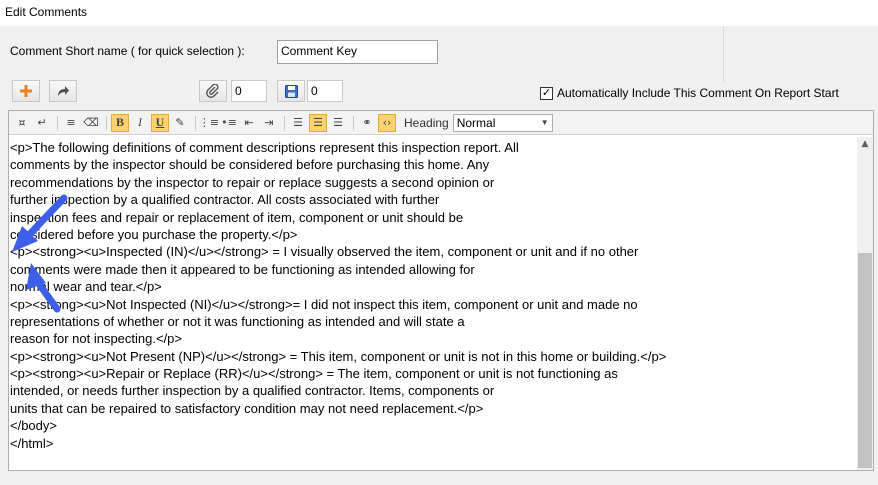  What do you see at coordinates (71, 123) in the screenshot?
I see `horizontal-rule-icon: ≡` at bounding box center [71, 123].